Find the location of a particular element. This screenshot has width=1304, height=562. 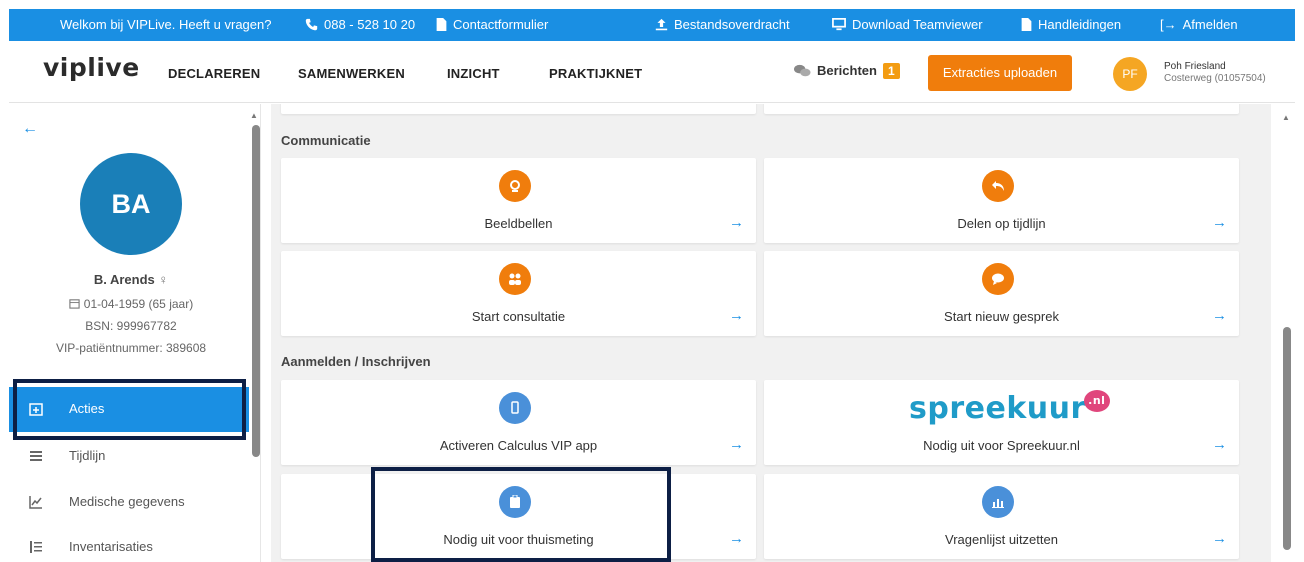

chart-line-icon is located at coordinates (35, 502).